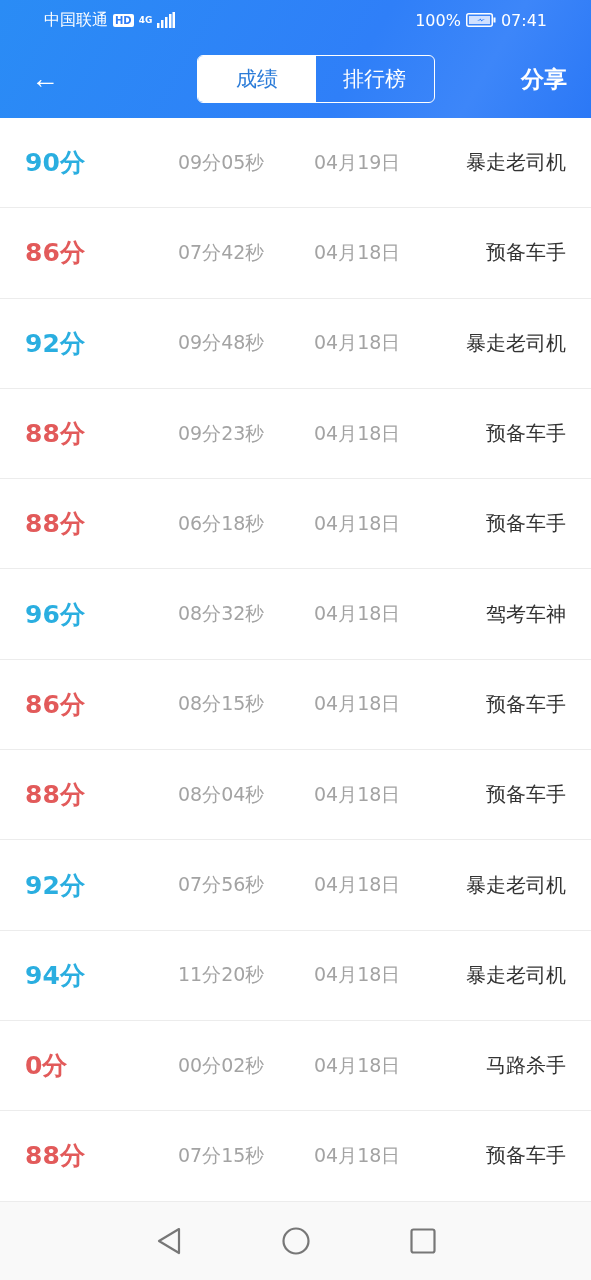  What do you see at coordinates (222, 704) in the screenshot?
I see `duration-text: 08分15秒` at bounding box center [222, 704].